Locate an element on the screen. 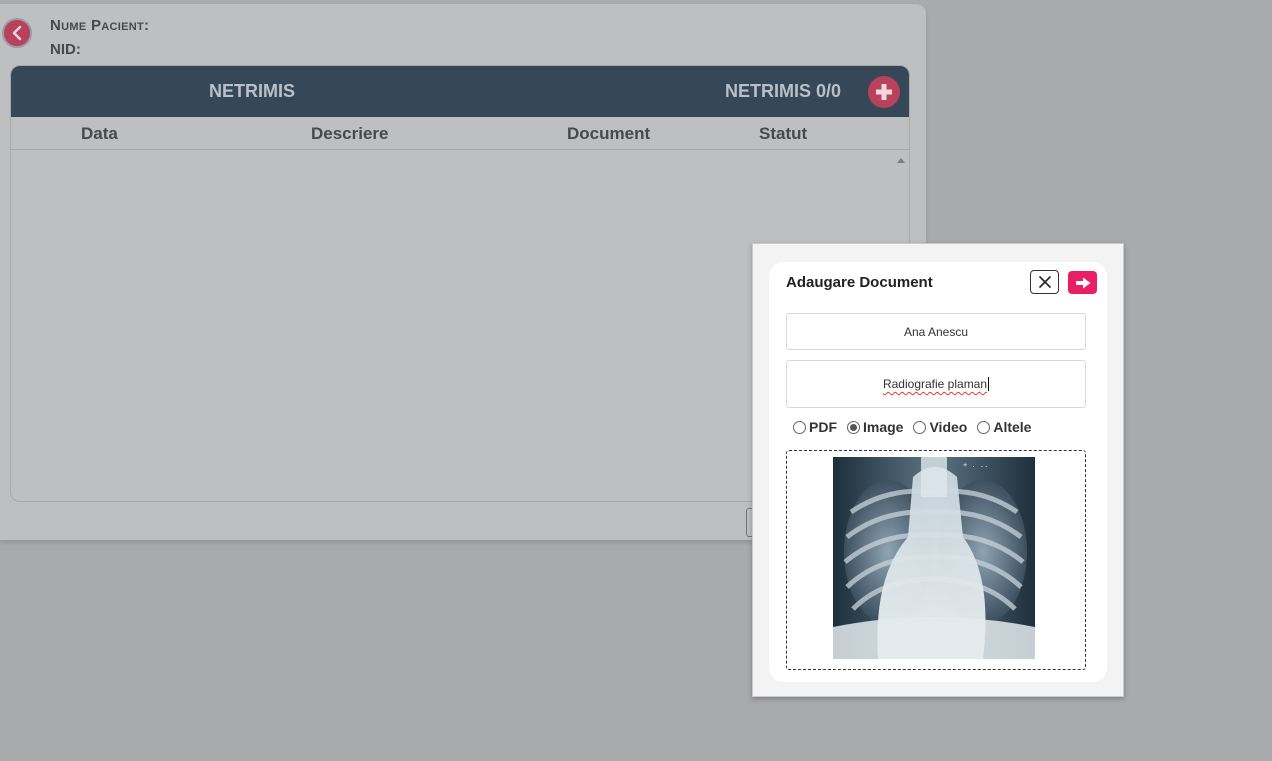 The image size is (1272, 761). panel-header: NETRIMIS NETRIMIS 0/0 is located at coordinates (460, 91).